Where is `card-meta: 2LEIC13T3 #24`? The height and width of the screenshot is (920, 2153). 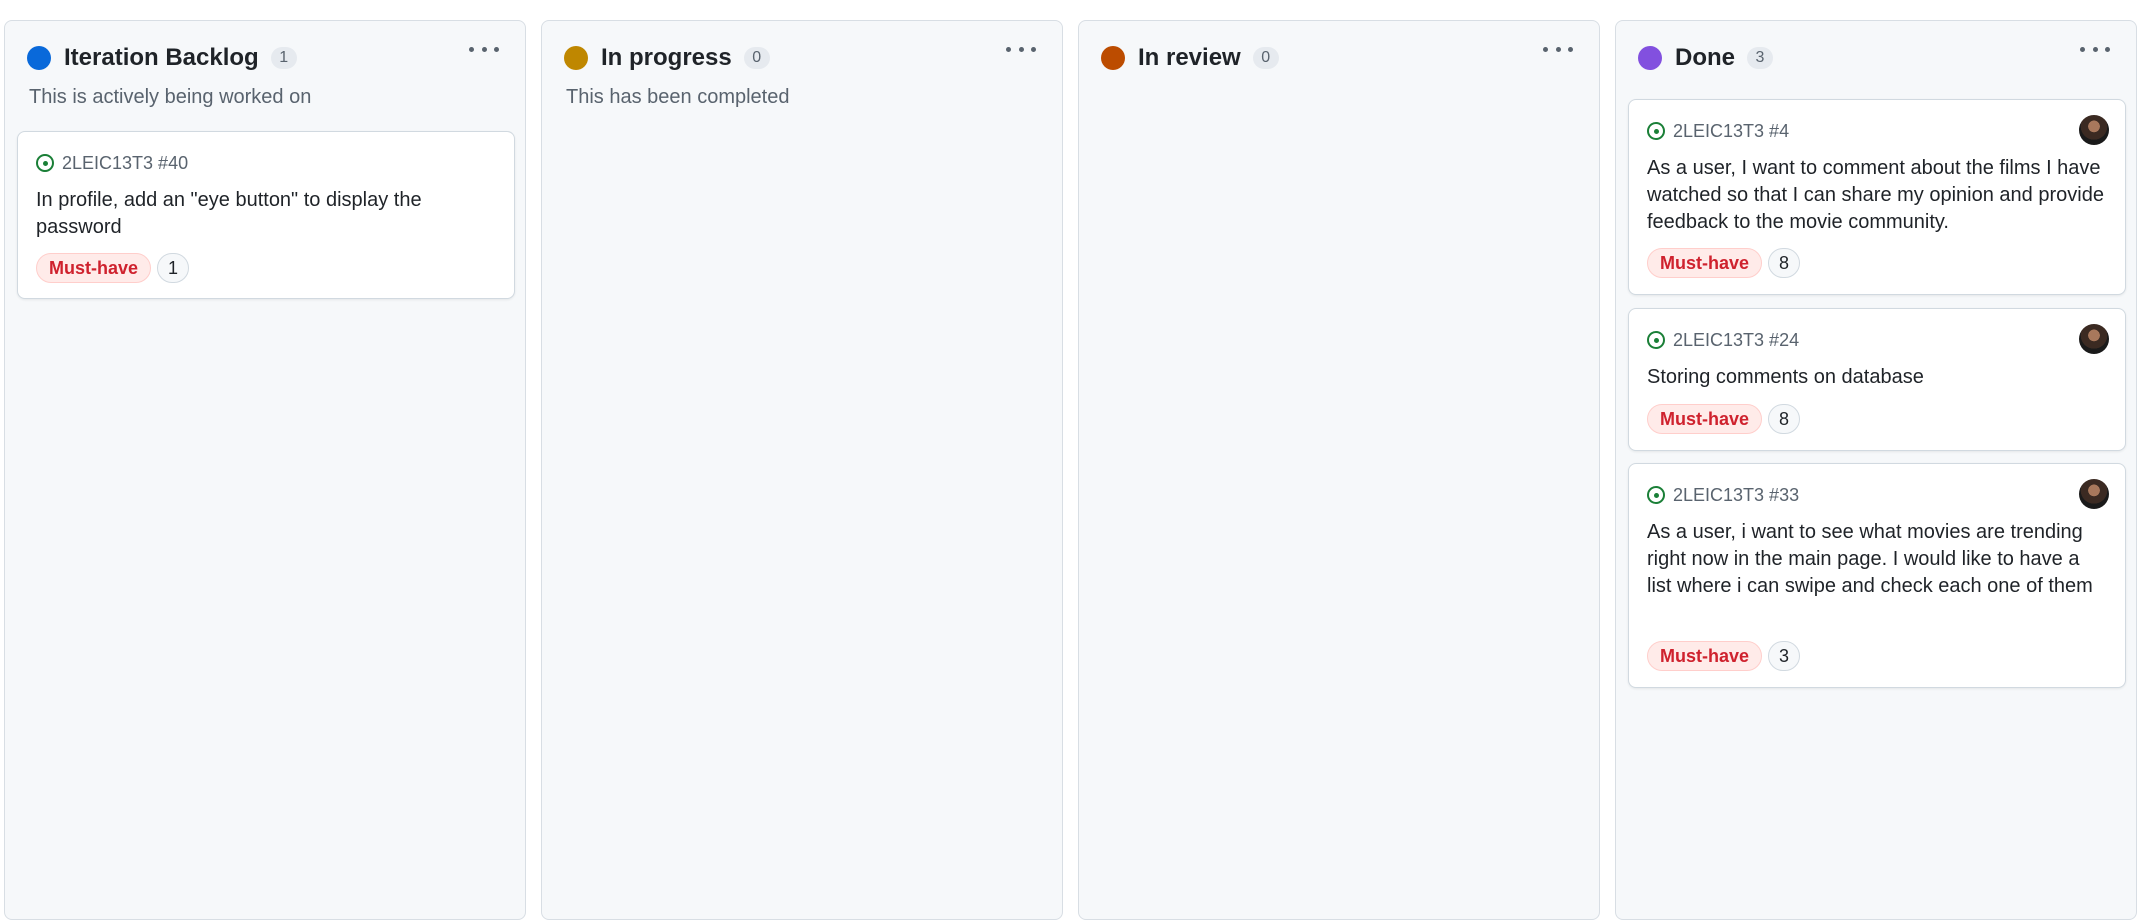 card-meta: 2LEIC13T3 #24 is located at coordinates (1723, 340).